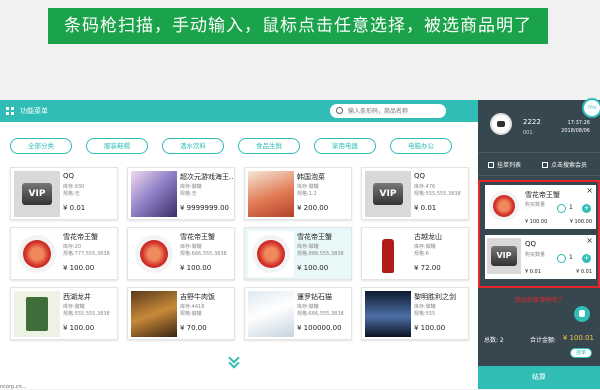  What do you see at coordinates (421, 254) in the screenshot?
I see `product-spec: 规格:6` at bounding box center [421, 254].